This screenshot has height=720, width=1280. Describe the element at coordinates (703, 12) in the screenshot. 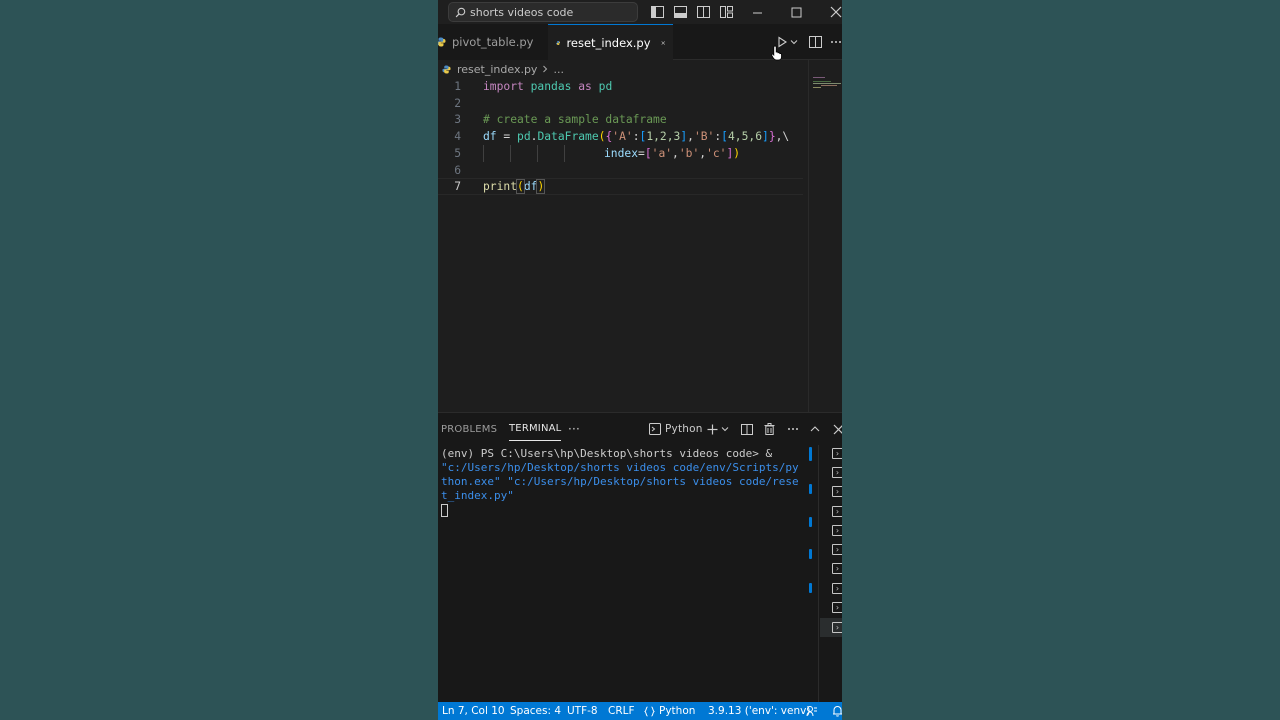

I see `toggle-secondary-sidebar-icon` at that location.